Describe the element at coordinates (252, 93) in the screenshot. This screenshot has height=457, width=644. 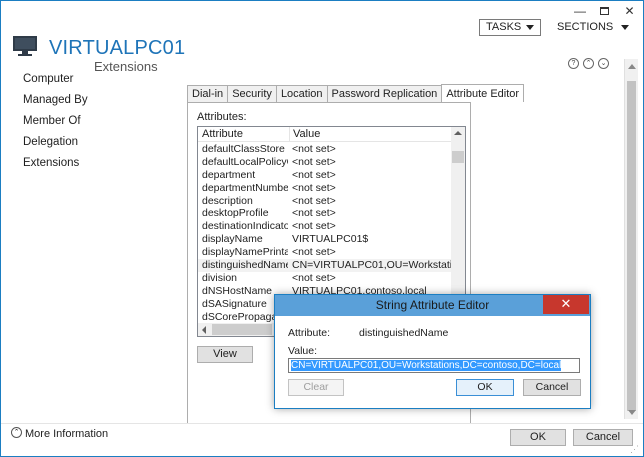
I see `tab-security: Security` at that location.